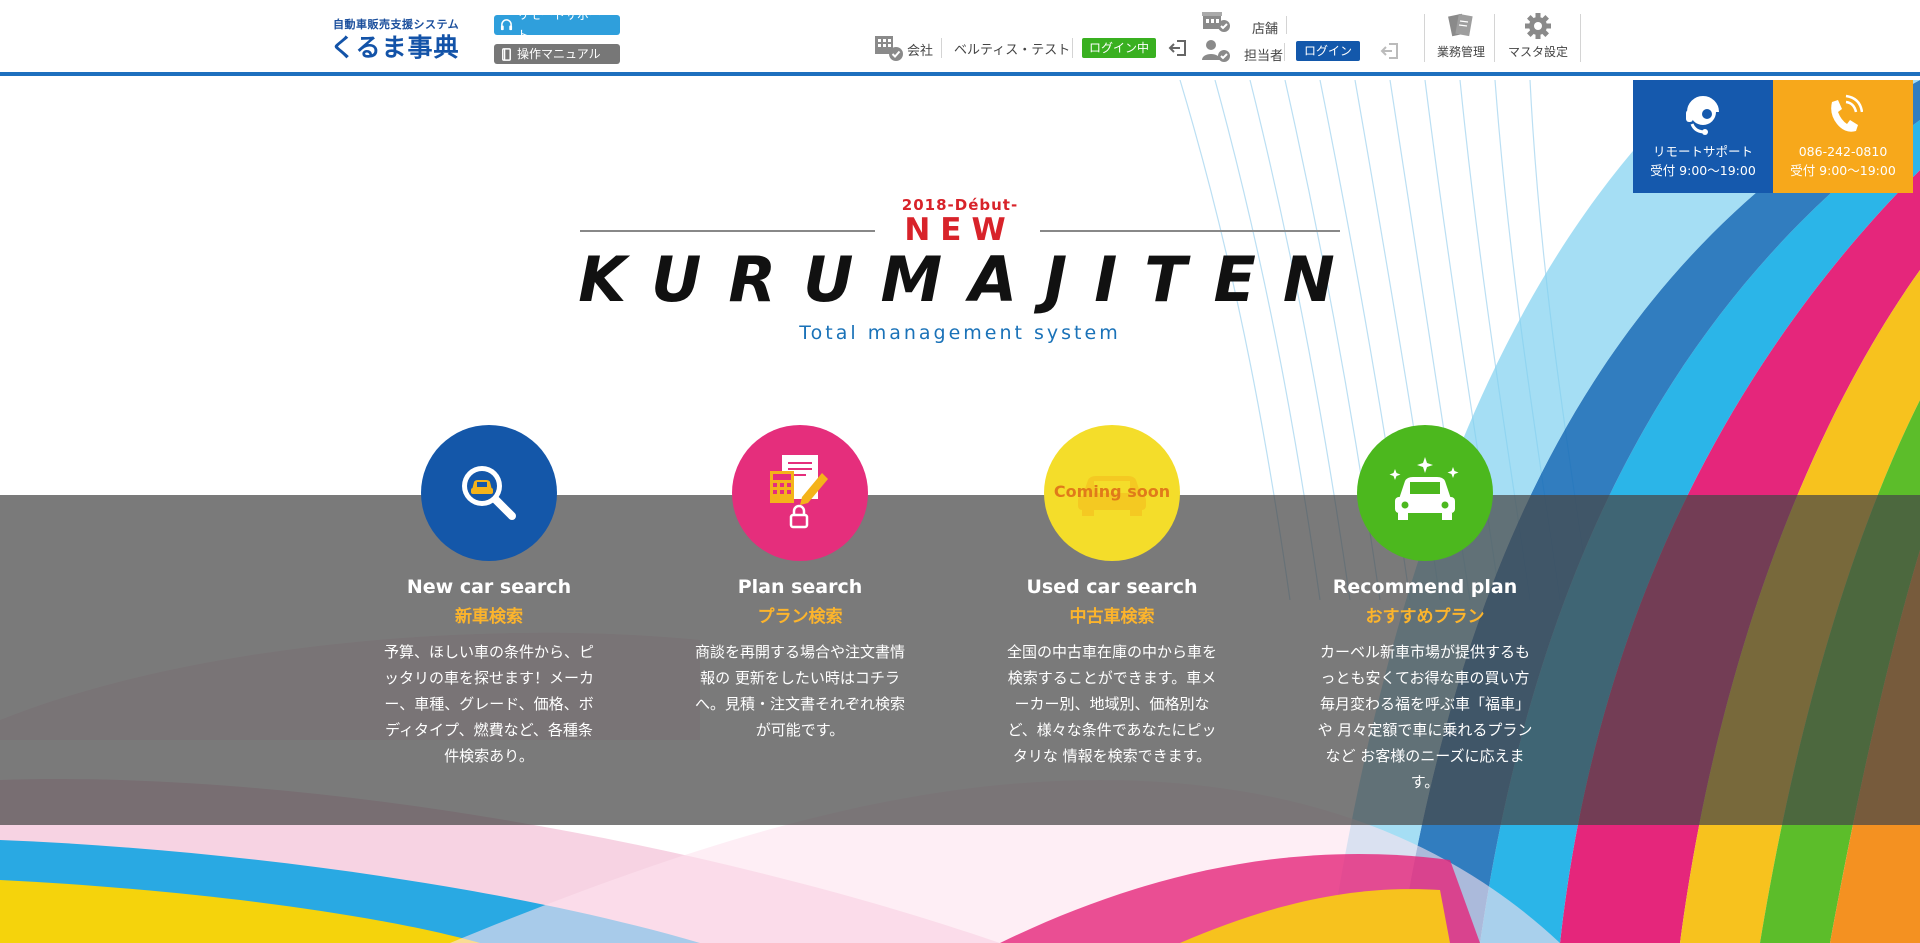 The height and width of the screenshot is (943, 1920). What do you see at coordinates (1843, 170) in the screenshot?
I see `phone-support-hours: 受付 9:00〜19:00` at bounding box center [1843, 170].